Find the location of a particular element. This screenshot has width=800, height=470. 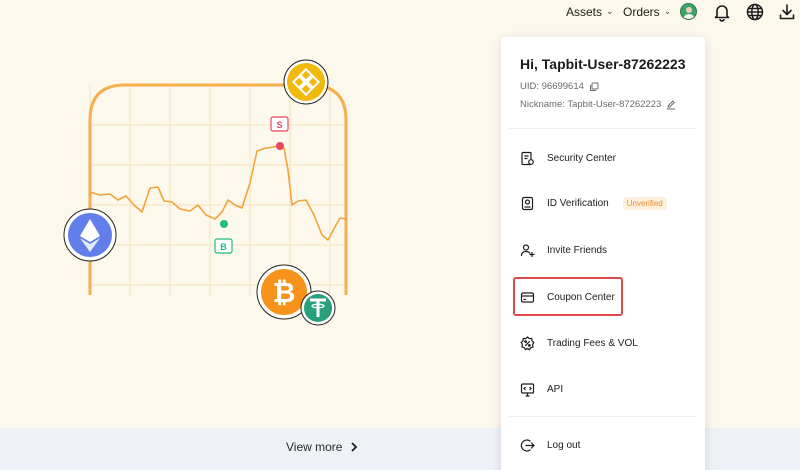

account-greeting: Hi, Tapbit-User-87262223 is located at coordinates (603, 64).